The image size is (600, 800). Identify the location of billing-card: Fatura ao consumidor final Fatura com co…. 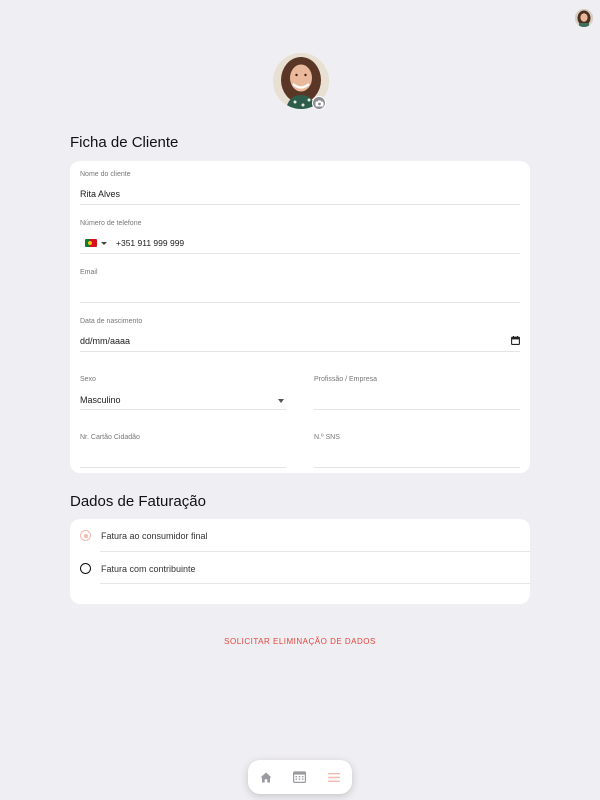
(300, 561).